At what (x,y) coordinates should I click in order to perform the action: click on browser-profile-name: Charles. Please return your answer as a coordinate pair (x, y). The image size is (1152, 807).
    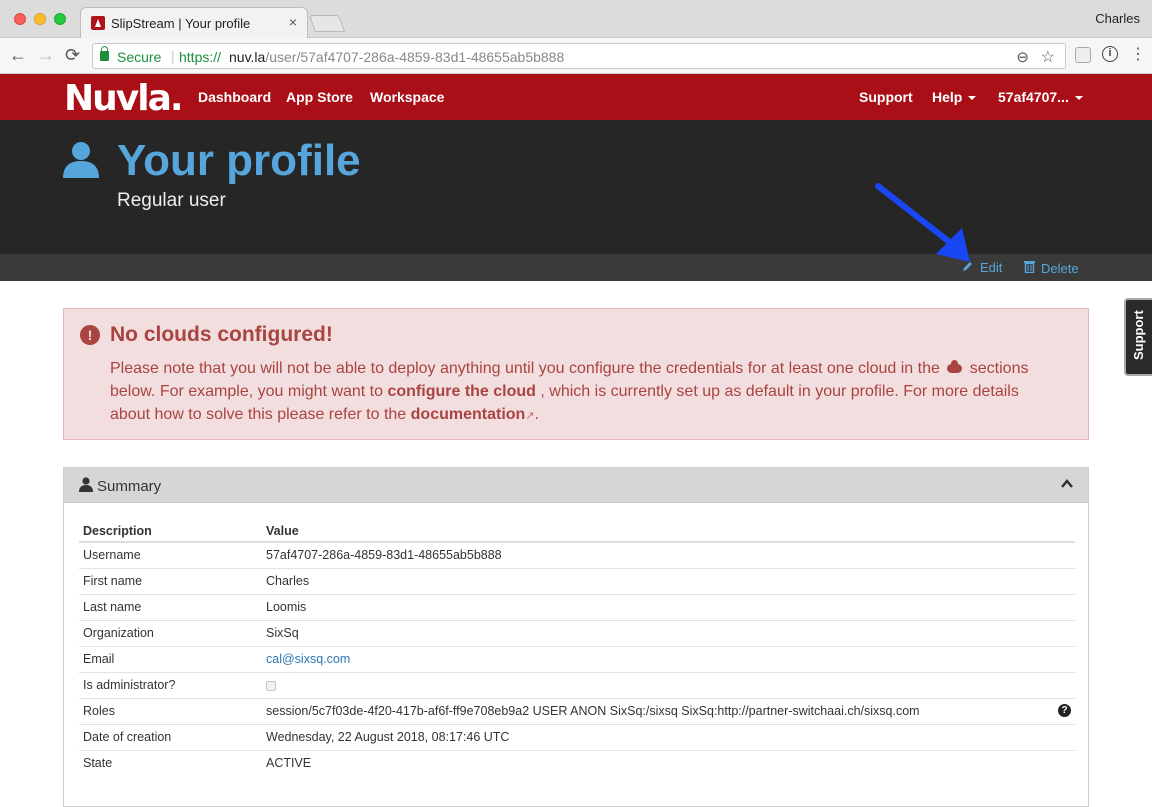
    Looking at the image, I should click on (1117, 18).